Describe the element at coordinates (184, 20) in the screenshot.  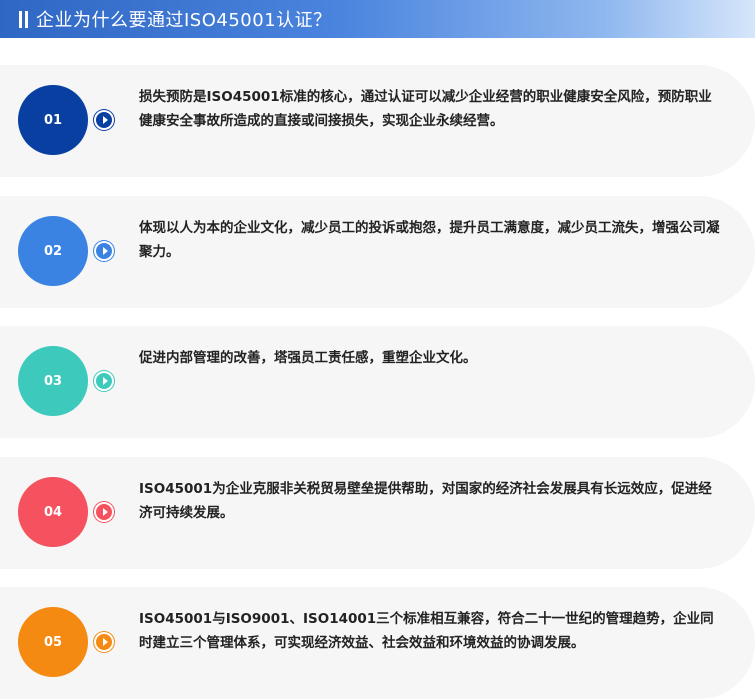
I see `page-title: 企业为什么要通过ISO45001认证？` at that location.